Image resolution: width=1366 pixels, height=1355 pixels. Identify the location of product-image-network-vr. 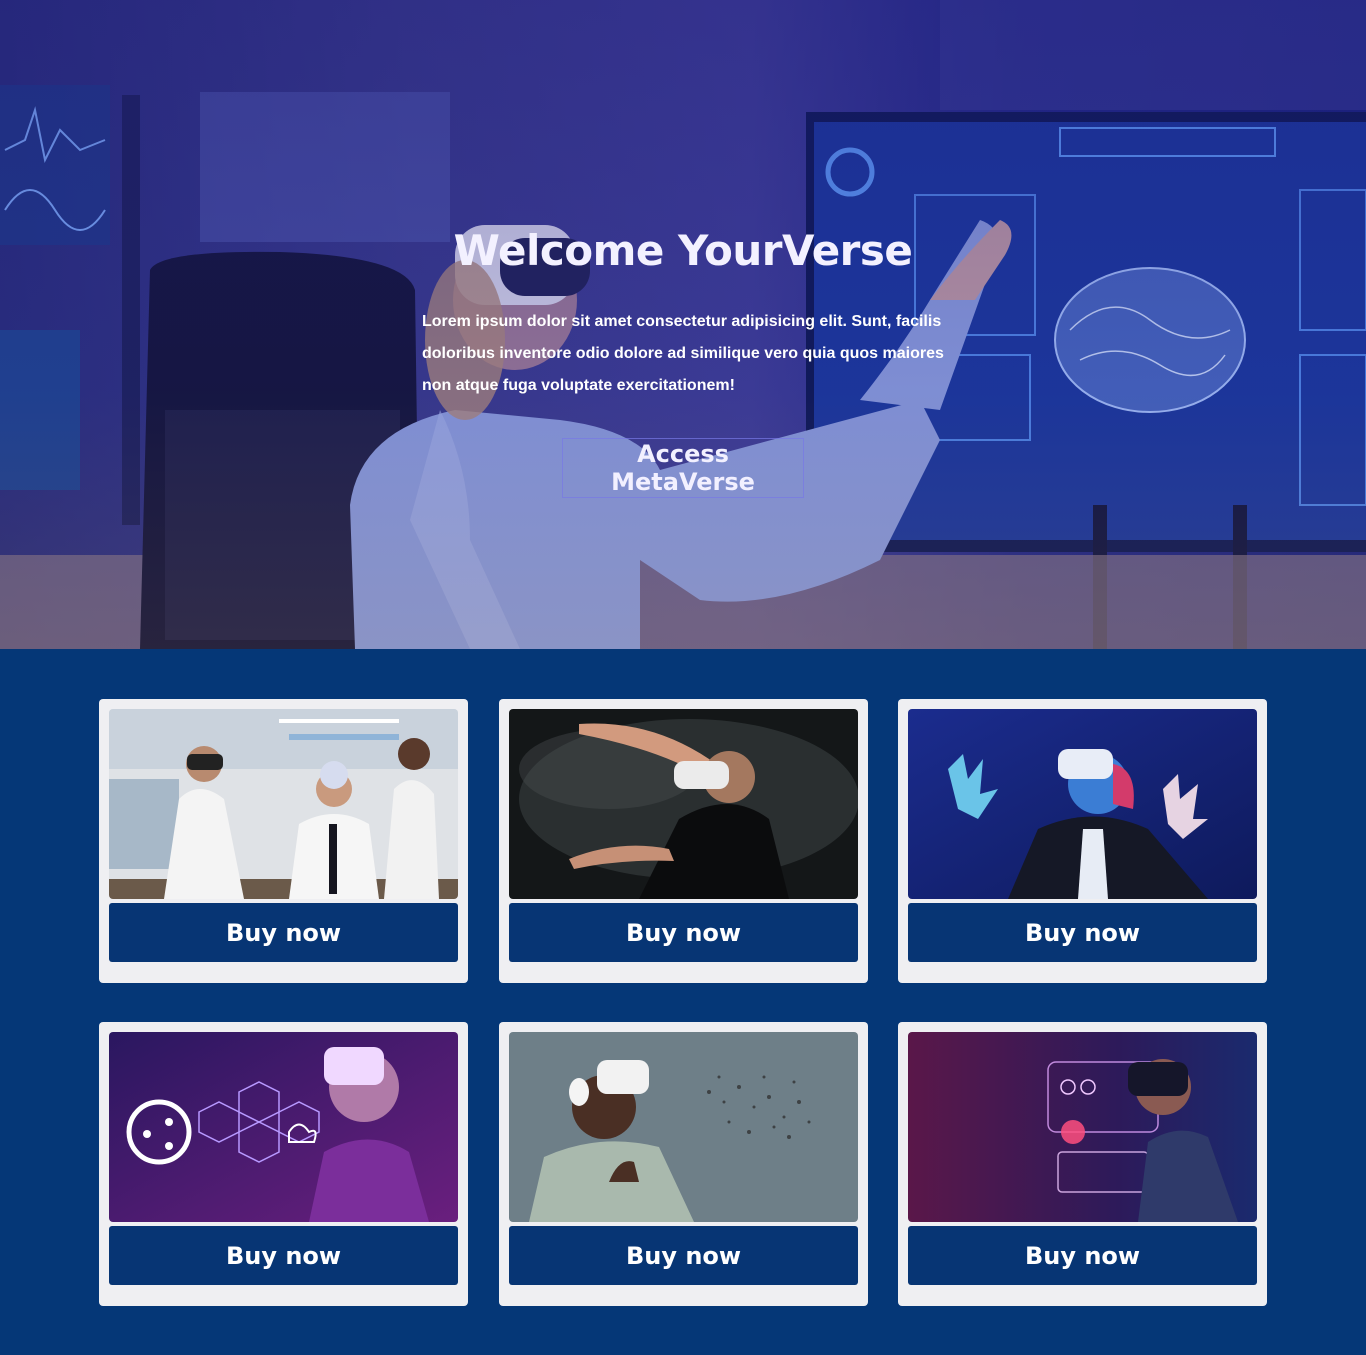
(283, 1127).